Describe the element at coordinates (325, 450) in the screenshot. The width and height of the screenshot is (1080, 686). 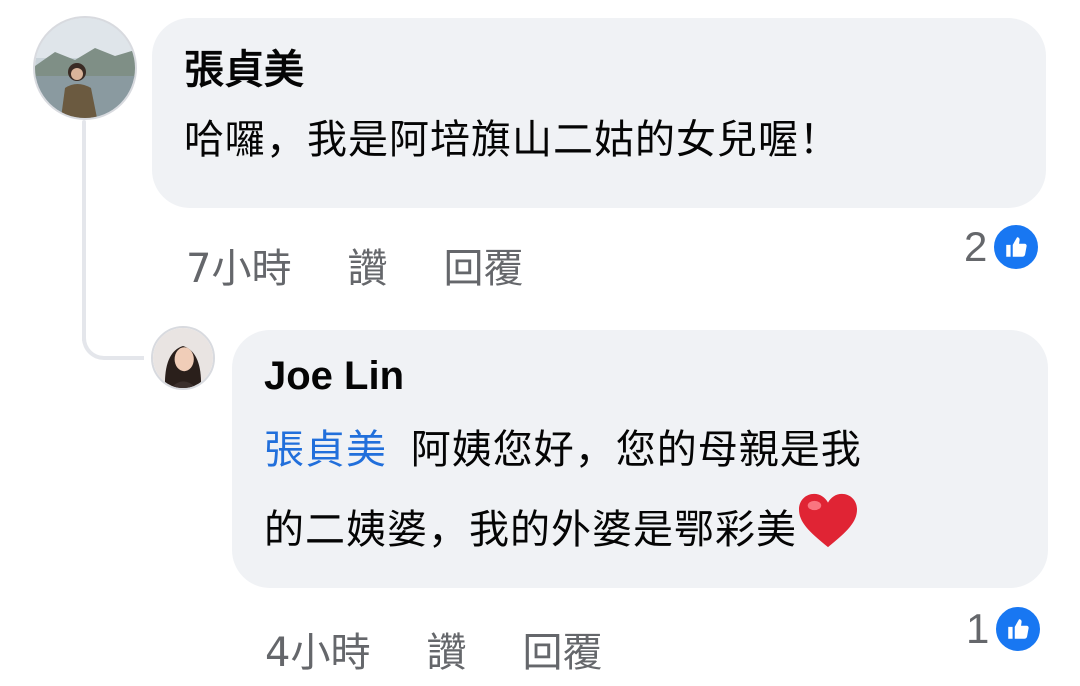
I see `mention-link: 張貞美` at that location.